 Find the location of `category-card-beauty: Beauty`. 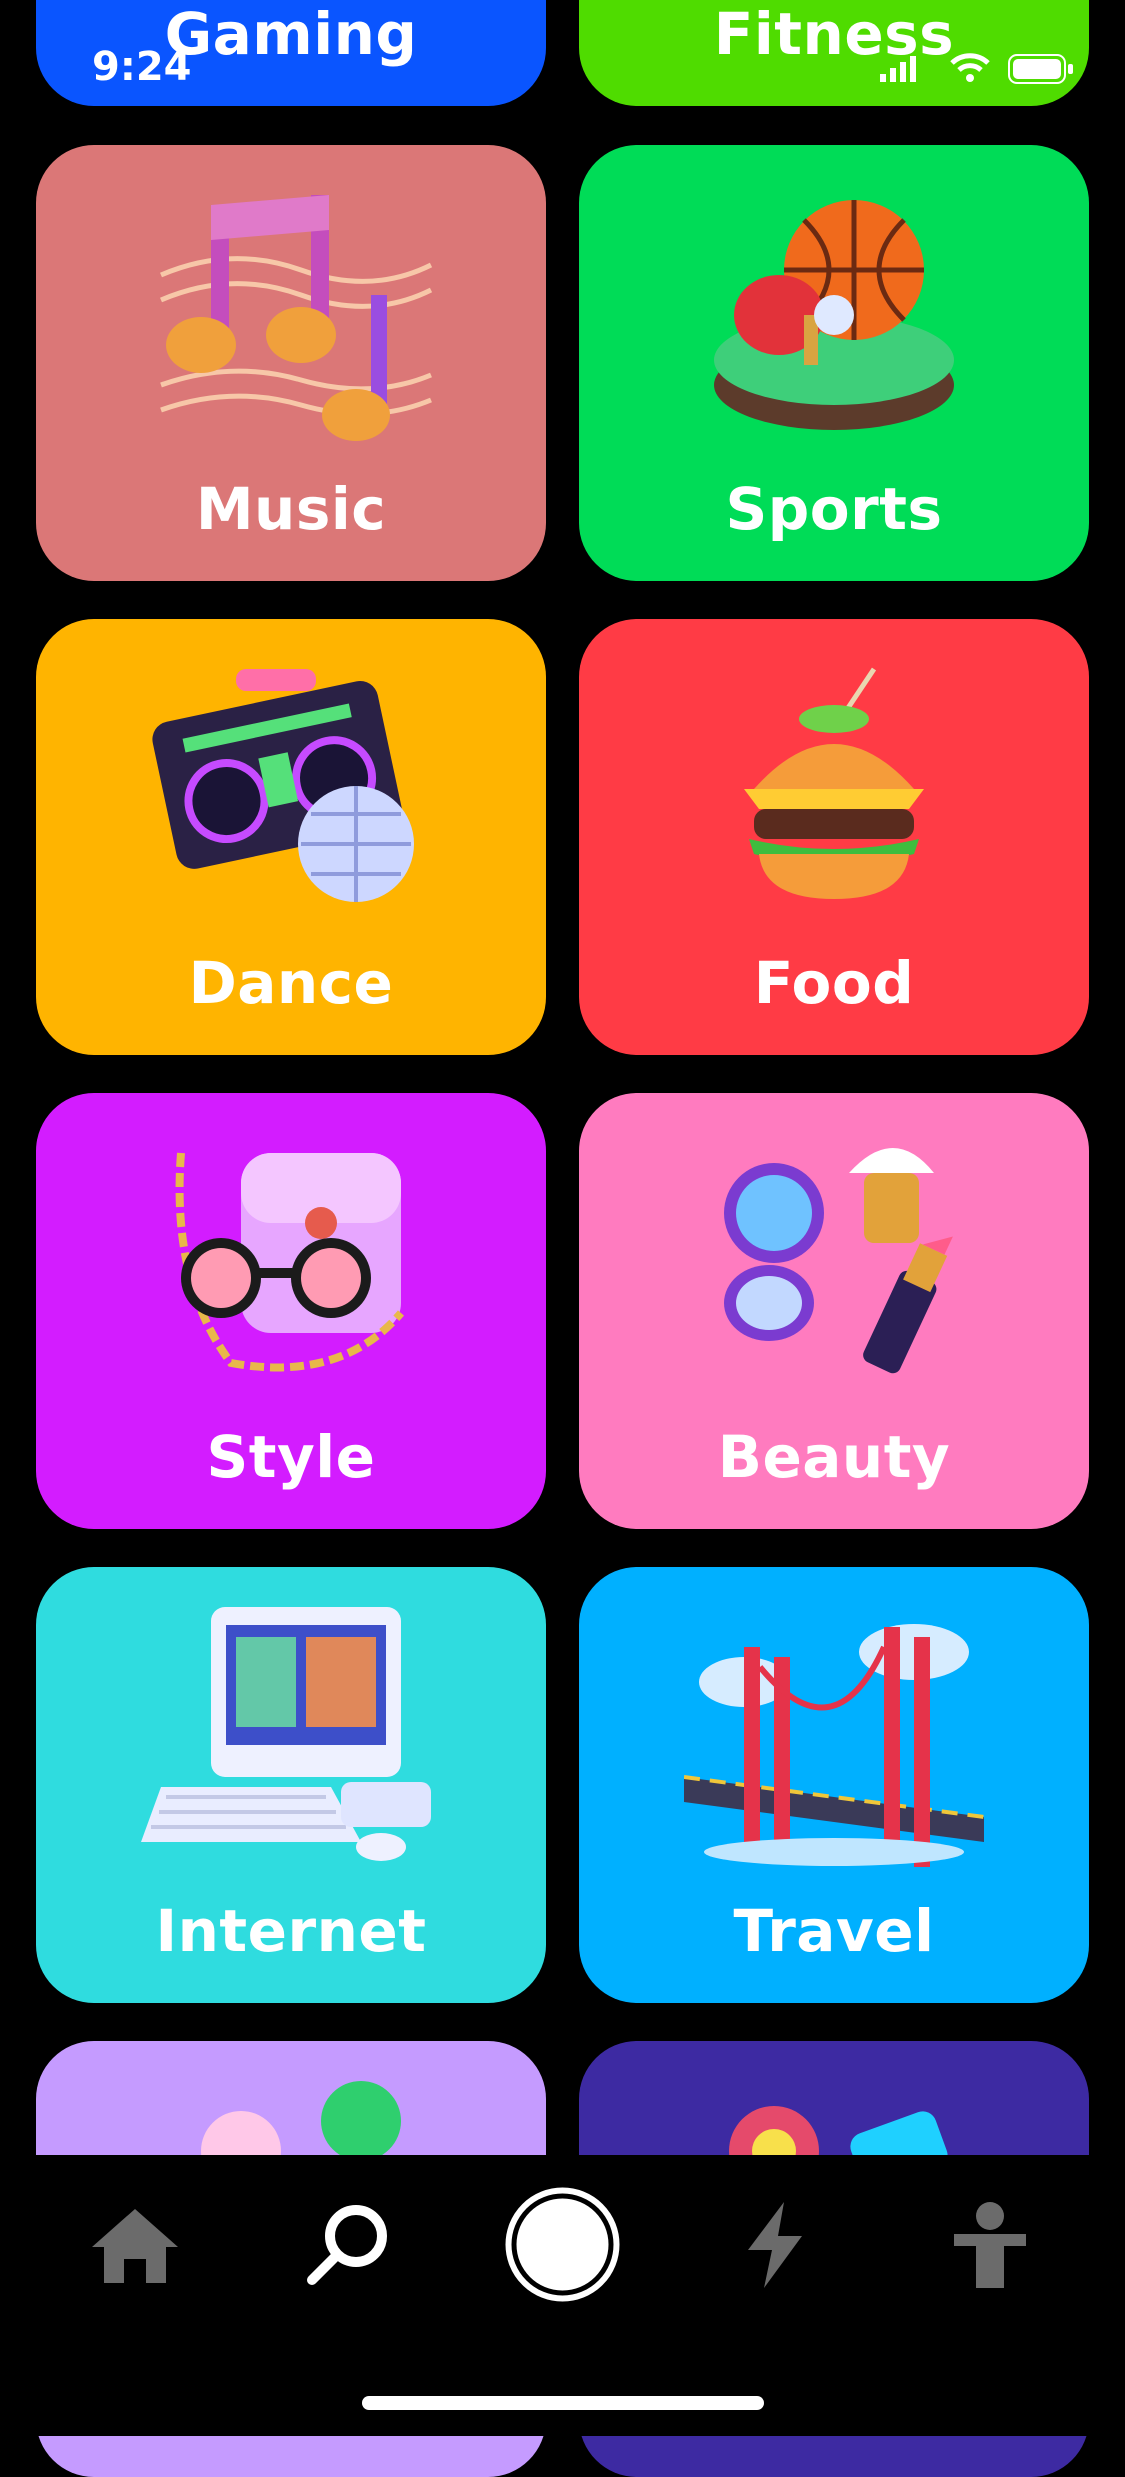

category-card-beauty: Beauty is located at coordinates (834, 1311).